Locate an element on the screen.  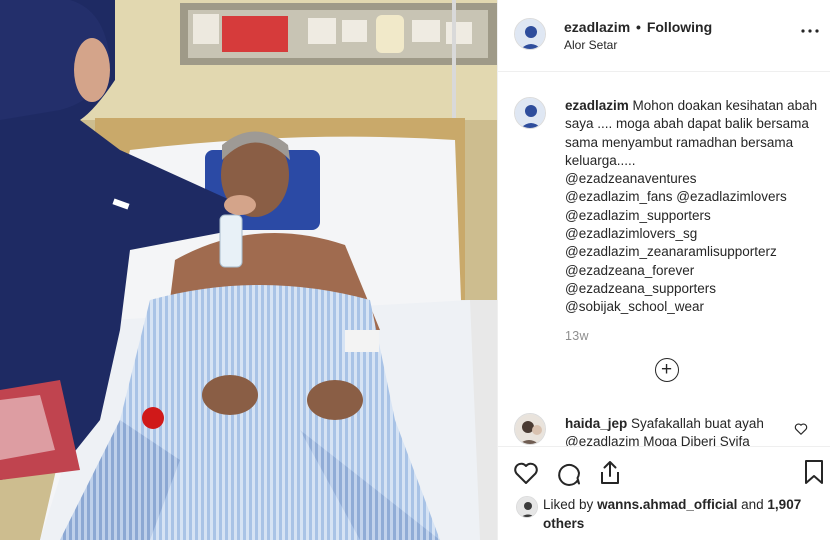
caption-tag: @ezadlazimlovers_sg is located at coordinates (692, 234).